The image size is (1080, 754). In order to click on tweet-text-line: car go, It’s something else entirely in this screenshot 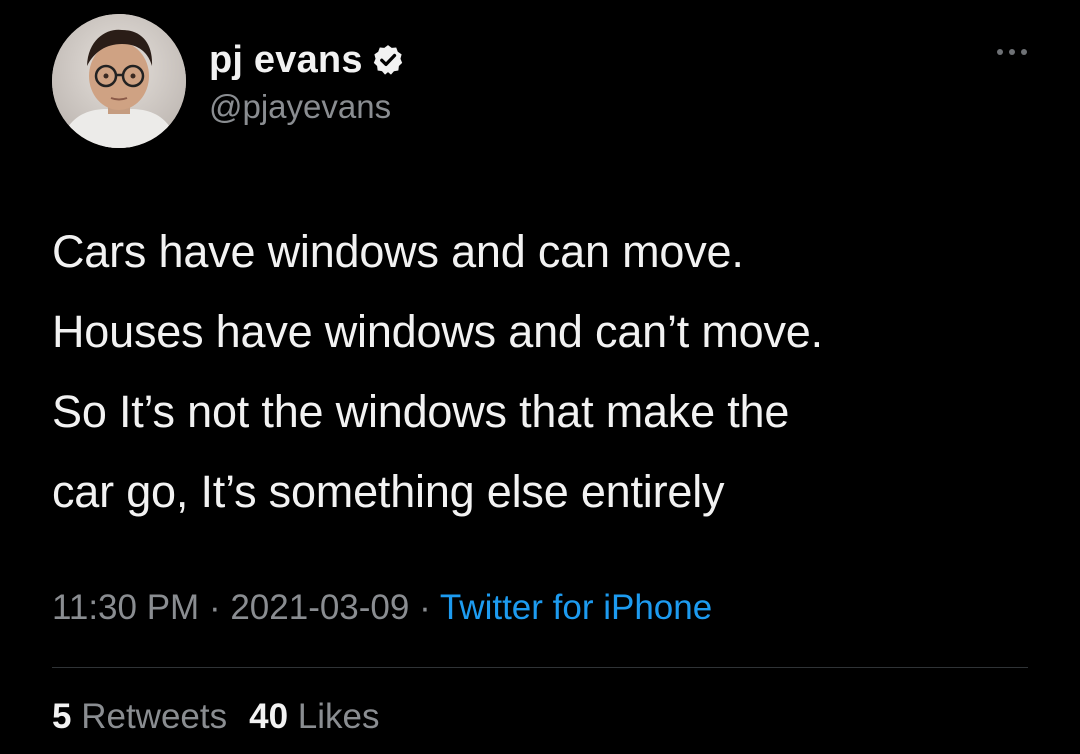, I will do `click(388, 491)`.